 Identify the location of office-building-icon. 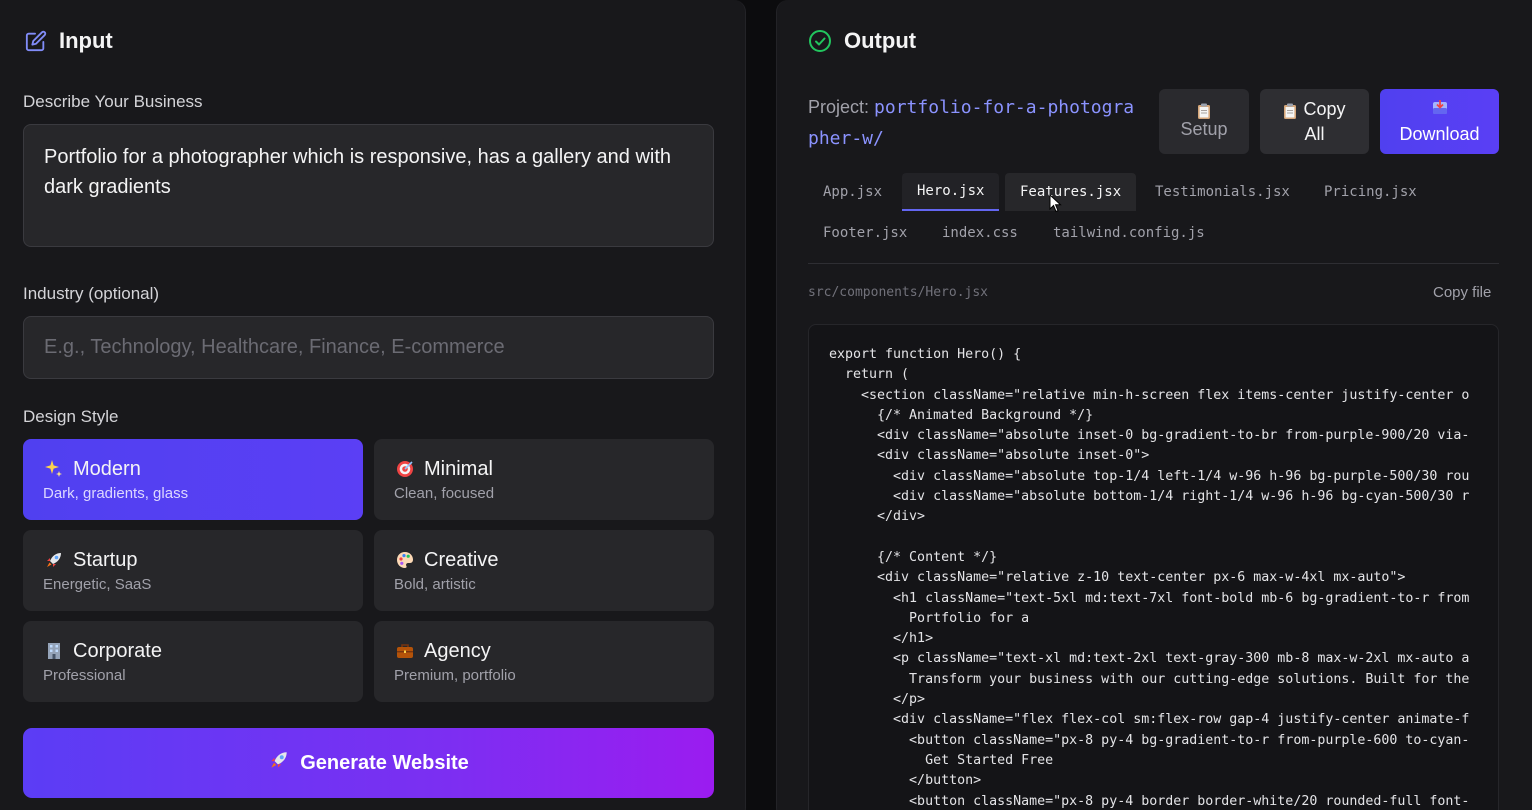
(54, 651).